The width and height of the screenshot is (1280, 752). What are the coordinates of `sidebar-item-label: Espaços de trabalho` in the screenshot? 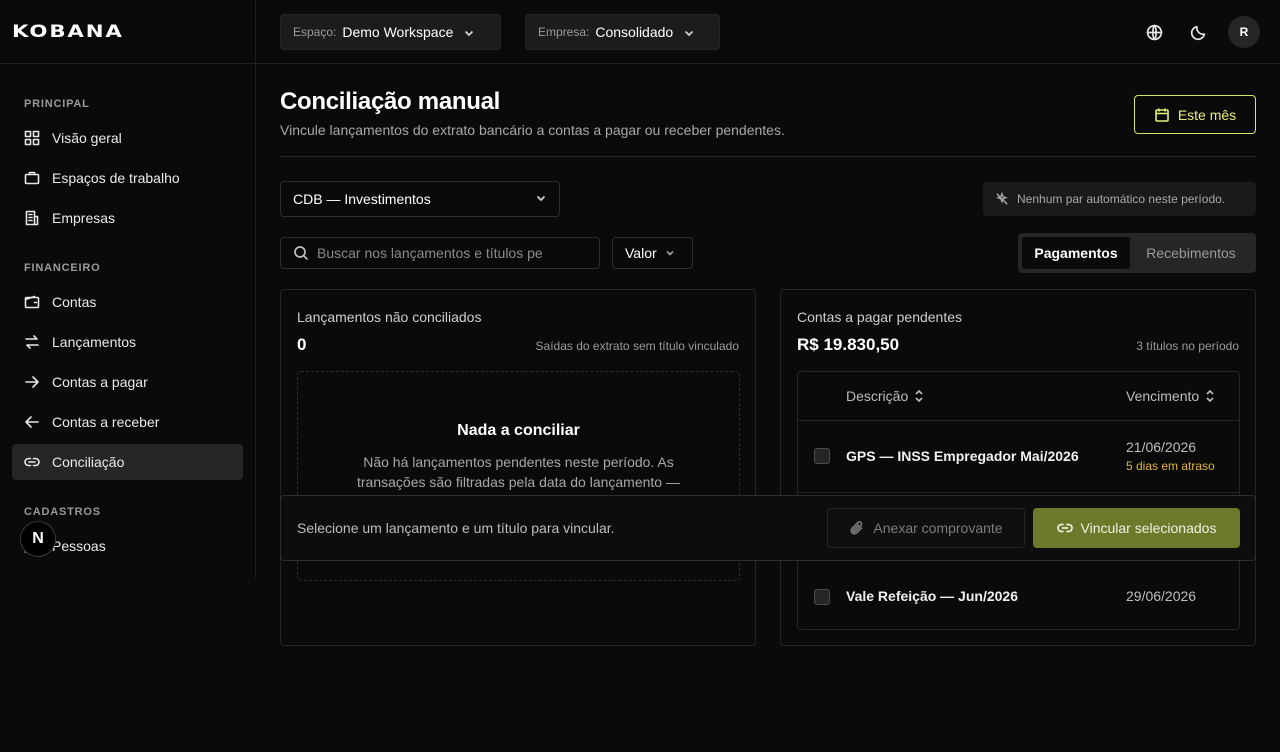 It's located at (116, 178).